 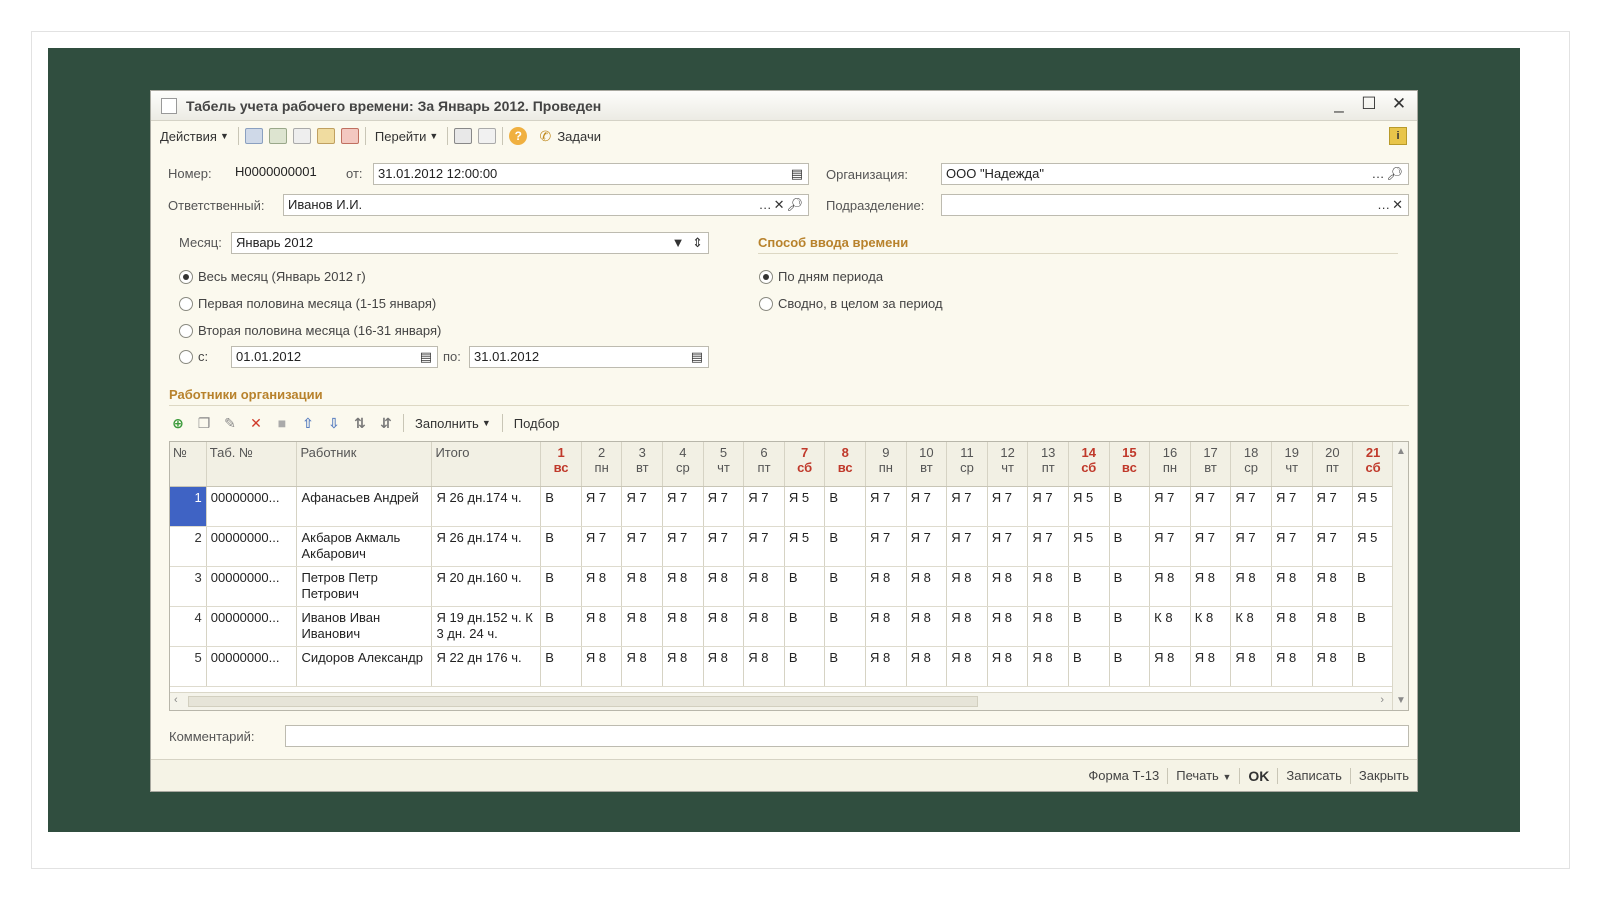 What do you see at coordinates (1314, 775) in the screenshot?
I see `save-button: Записать` at bounding box center [1314, 775].